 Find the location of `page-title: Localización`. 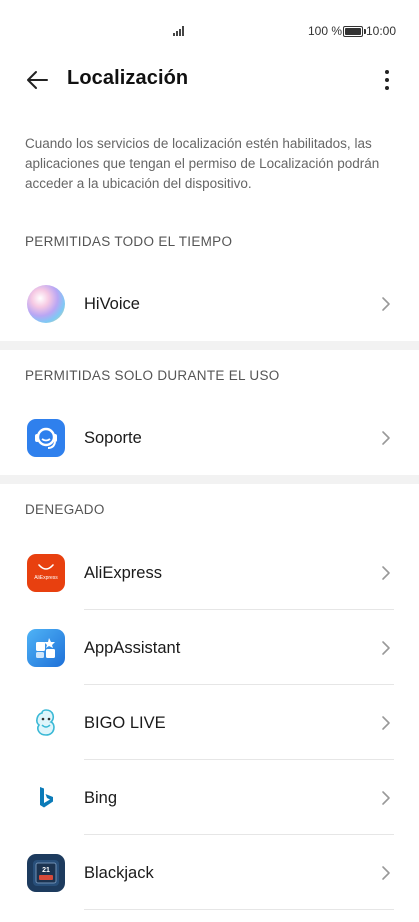

page-title: Localización is located at coordinates (128, 78).